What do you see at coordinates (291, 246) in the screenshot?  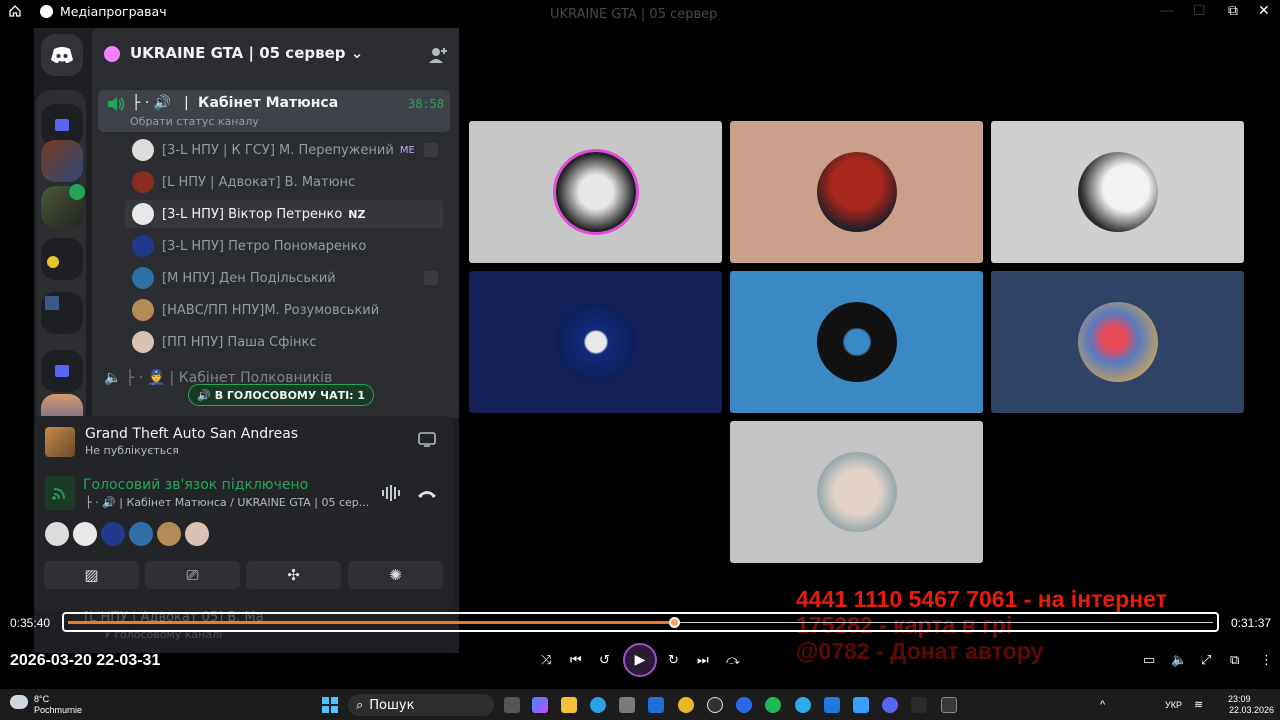 I see `member-item: [3-L НПУ] Петро Пономаренко` at bounding box center [291, 246].